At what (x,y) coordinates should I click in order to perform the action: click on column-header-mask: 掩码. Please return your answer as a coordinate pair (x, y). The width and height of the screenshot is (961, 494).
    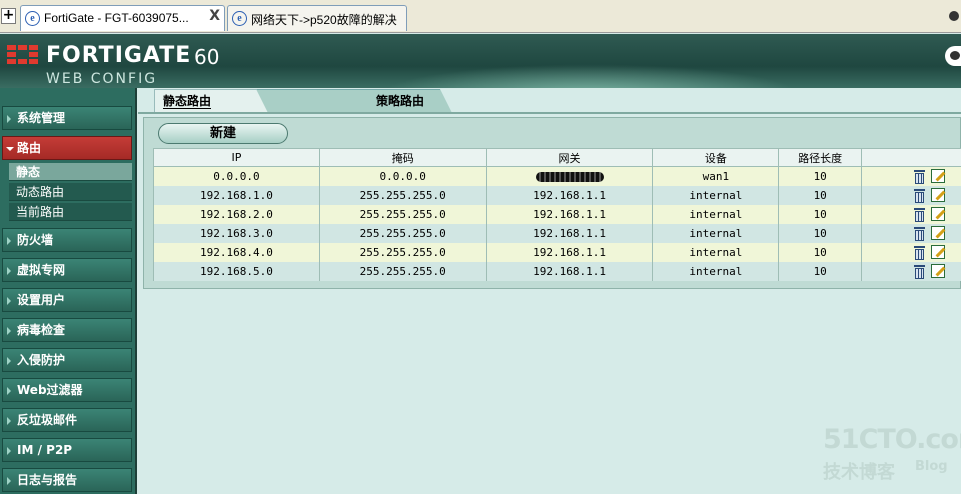
    Looking at the image, I should click on (402, 157).